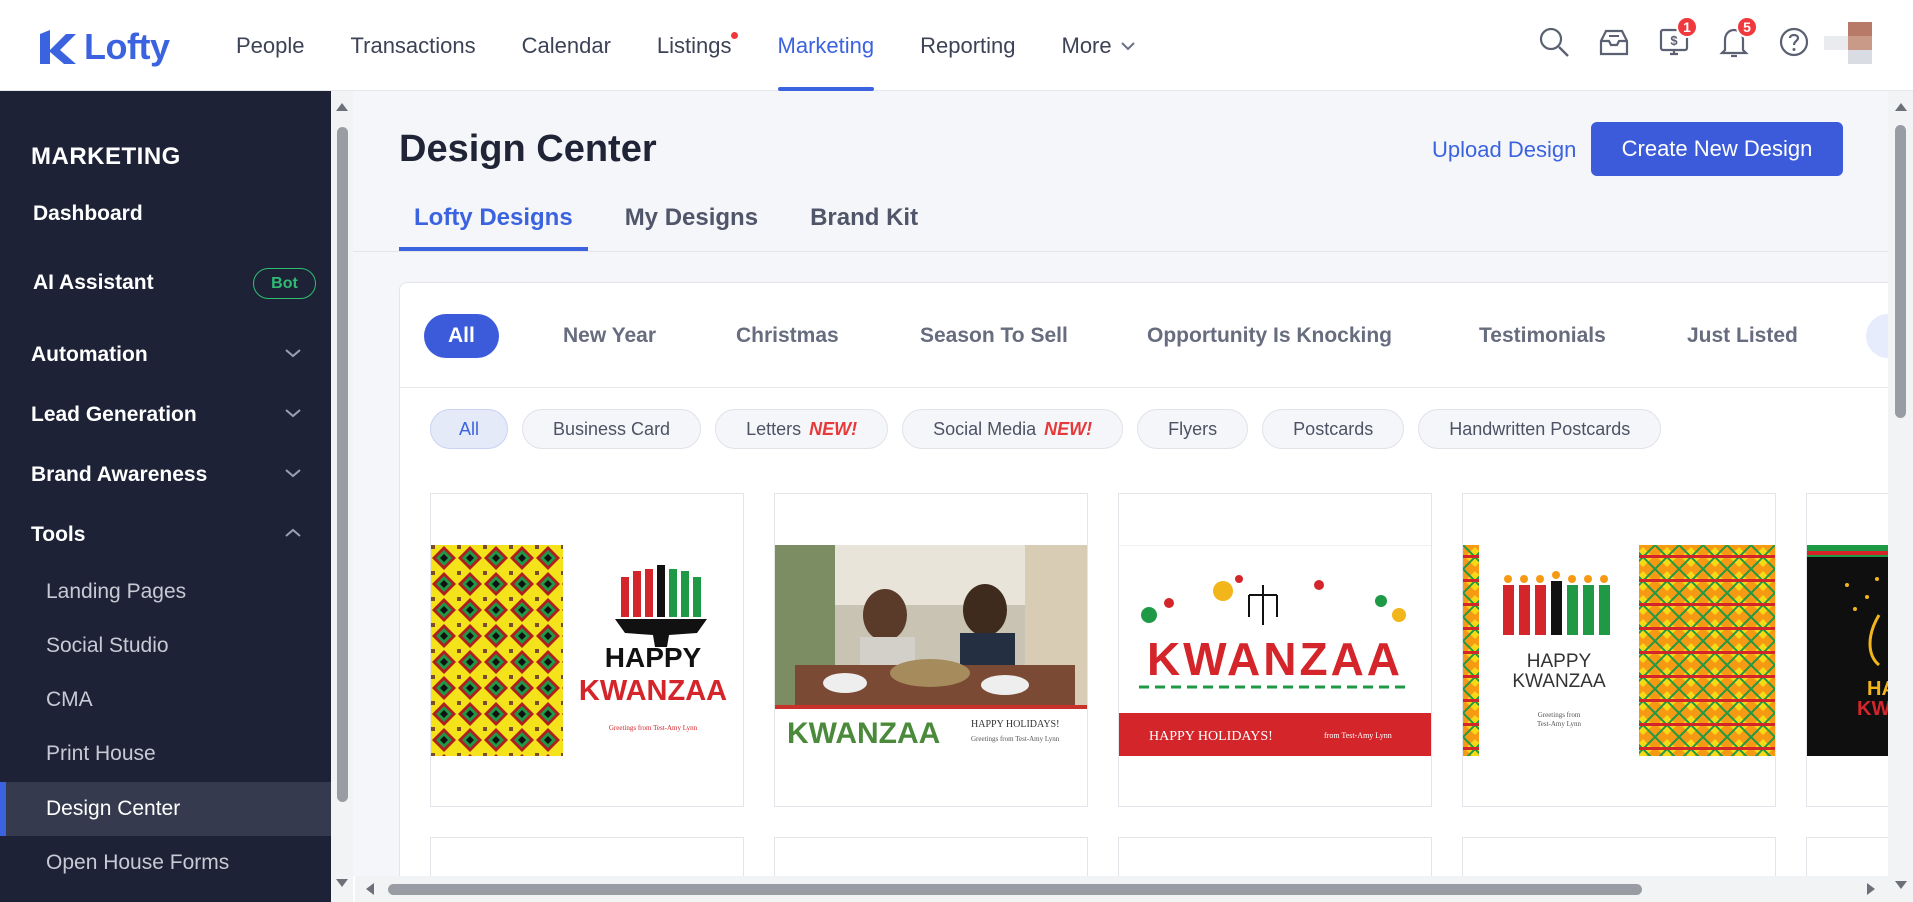 This screenshot has height=902, width=1913. I want to click on nav-transactions: Transactions, so click(413, 45).